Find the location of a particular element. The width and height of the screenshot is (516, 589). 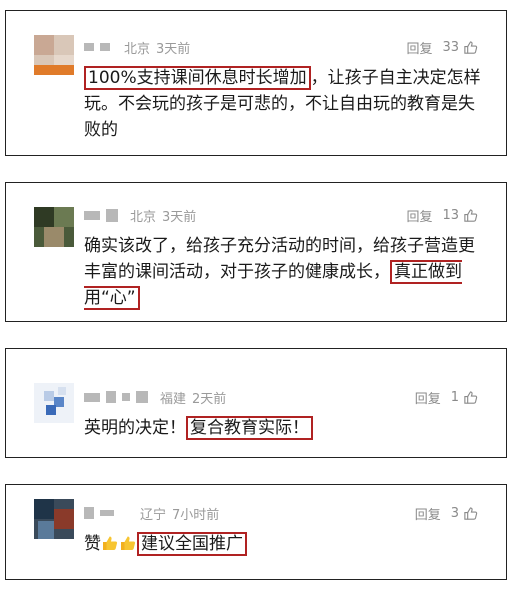

comment-actions: 回复 33 is located at coordinates (442, 47).